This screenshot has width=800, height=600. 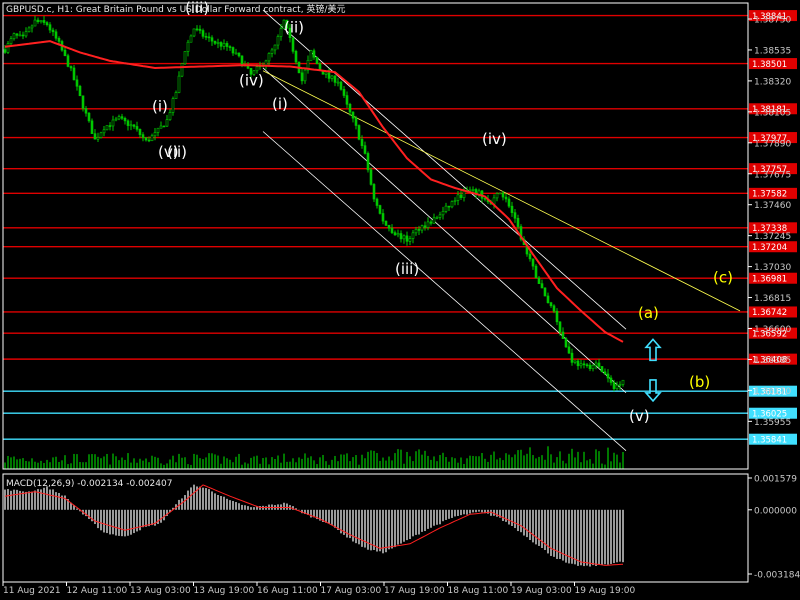 What do you see at coordinates (653, 391) in the screenshot?
I see `arrow-down-icon` at bounding box center [653, 391].